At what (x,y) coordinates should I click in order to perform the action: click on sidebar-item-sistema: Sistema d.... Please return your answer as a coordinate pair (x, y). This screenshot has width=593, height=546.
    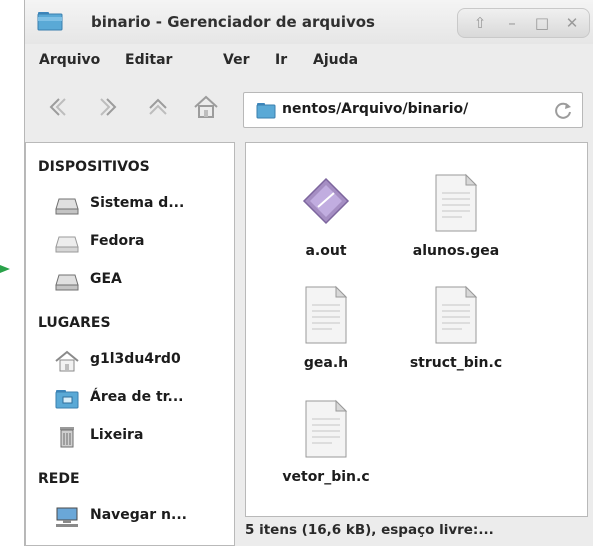
    Looking at the image, I should click on (144, 205).